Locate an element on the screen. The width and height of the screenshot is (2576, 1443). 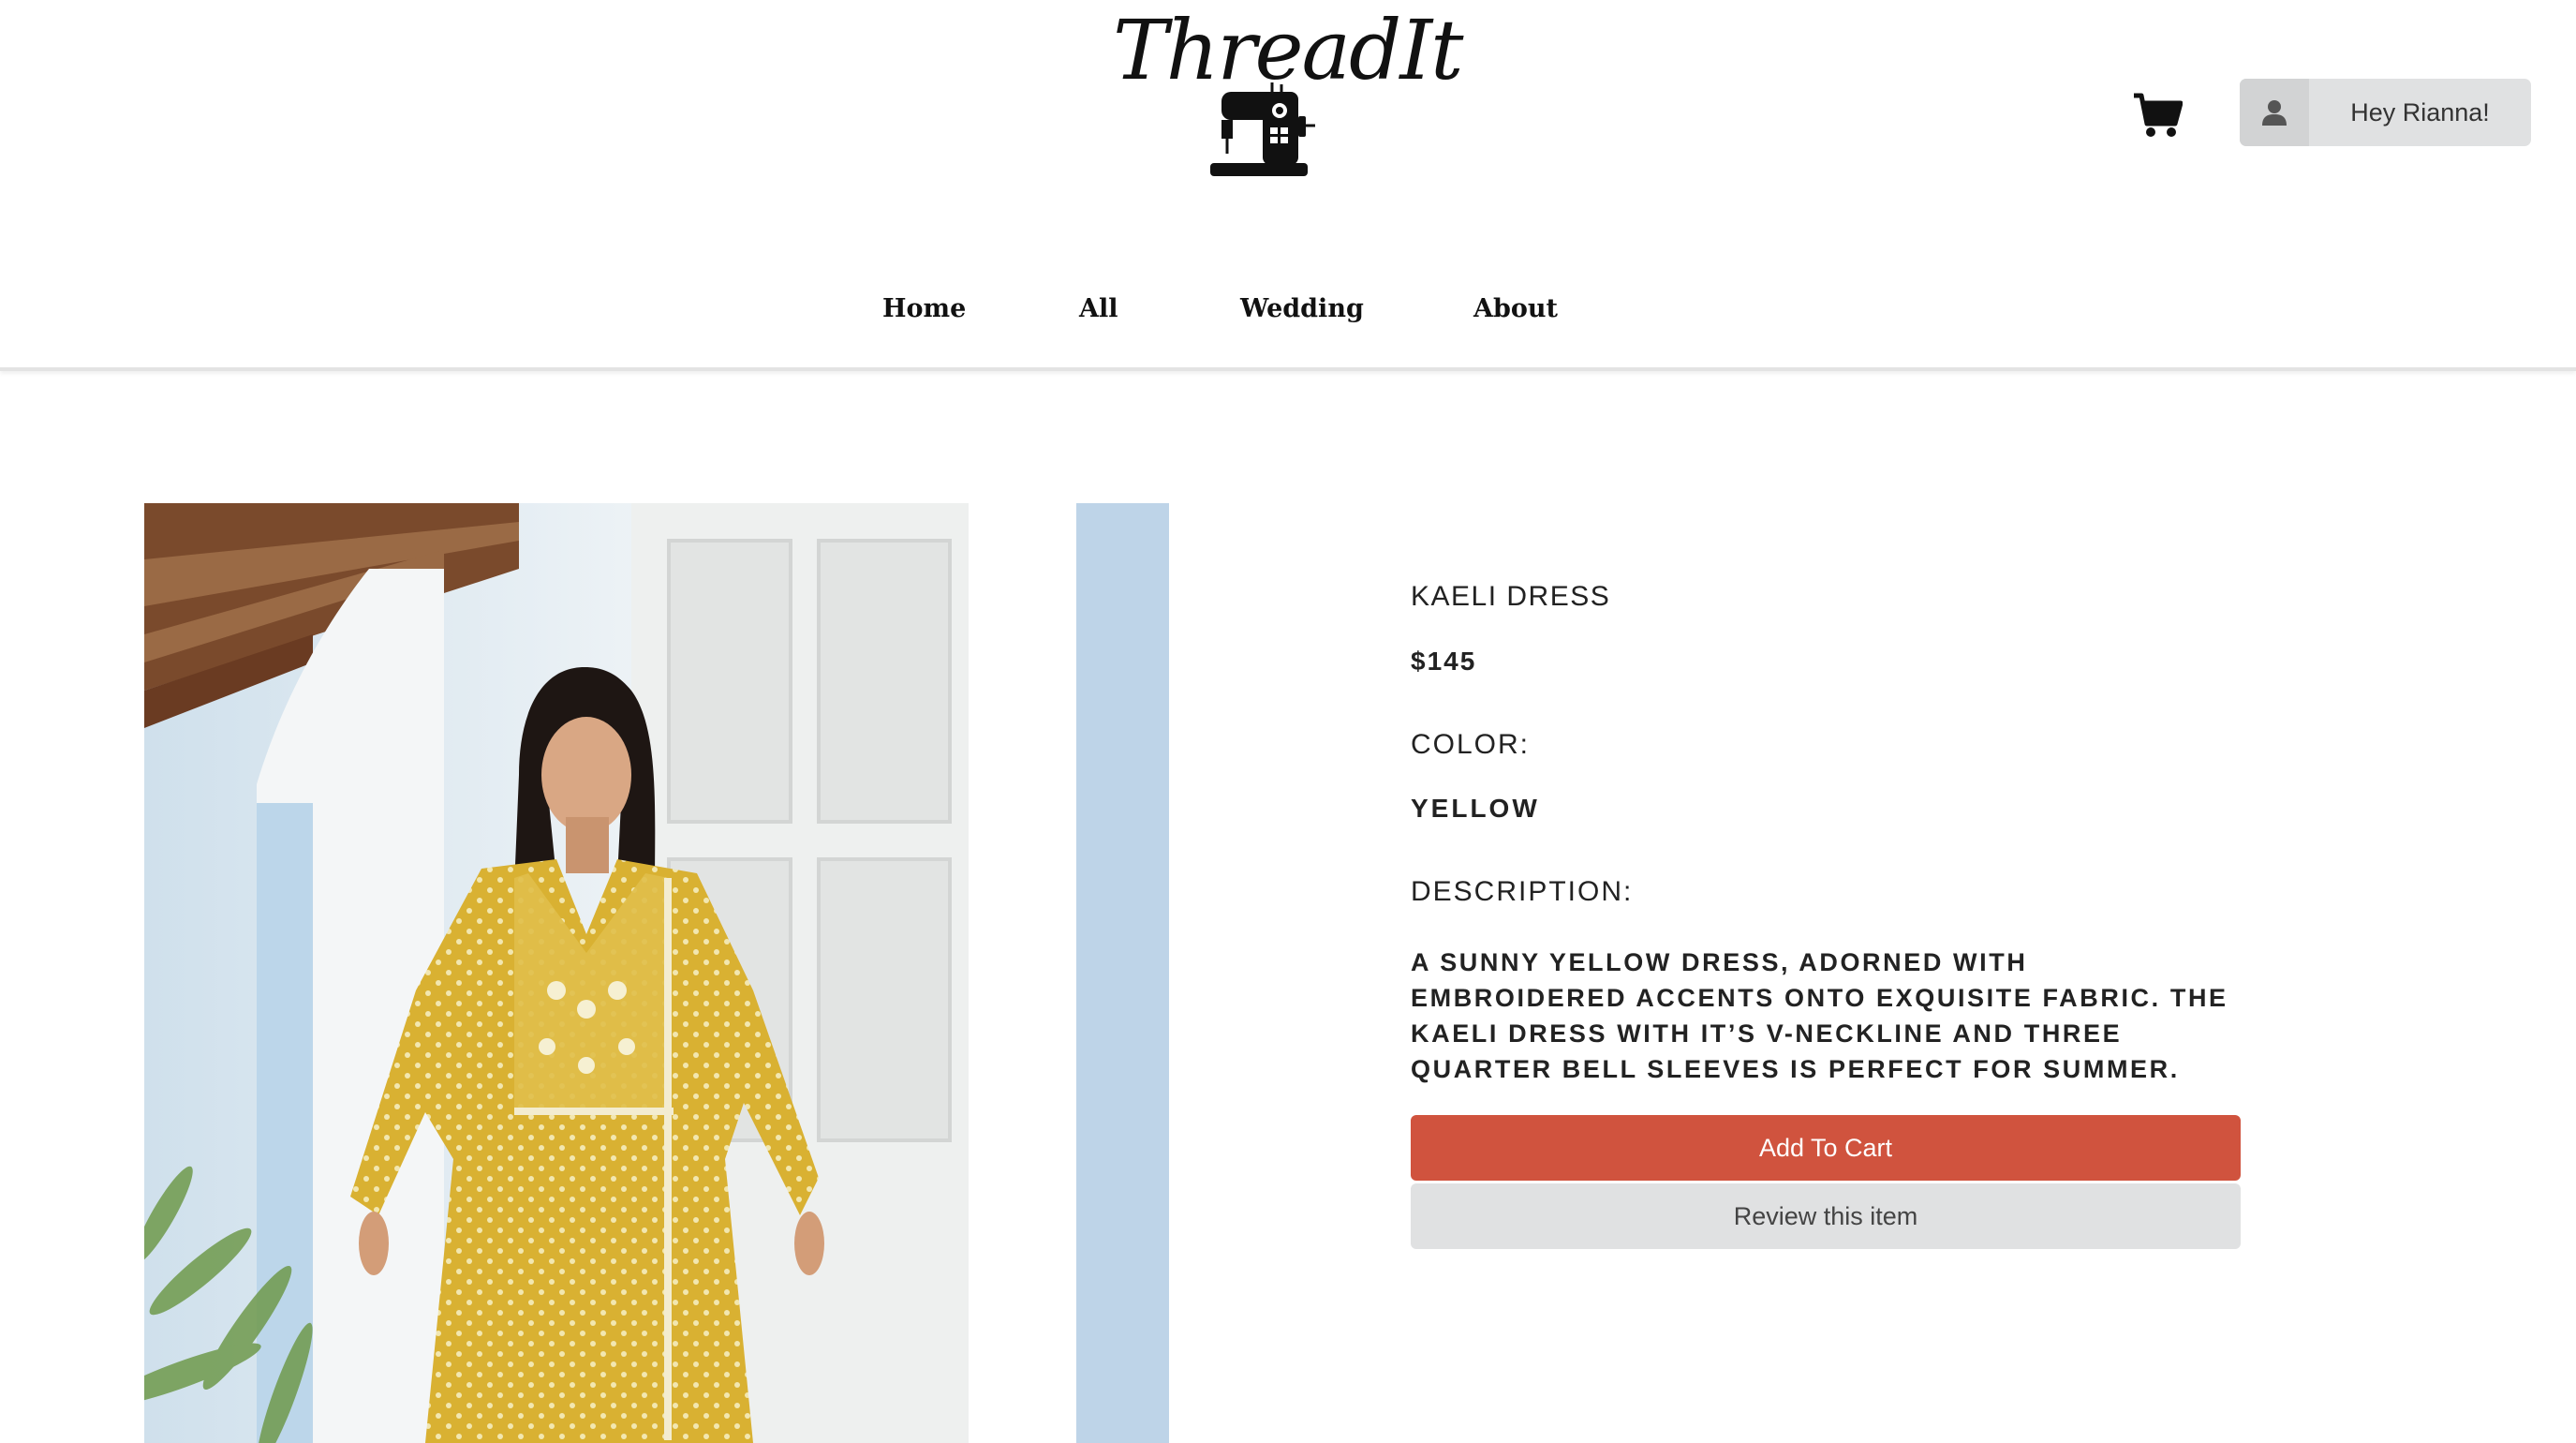
nav-item-home: Home is located at coordinates (924, 309).